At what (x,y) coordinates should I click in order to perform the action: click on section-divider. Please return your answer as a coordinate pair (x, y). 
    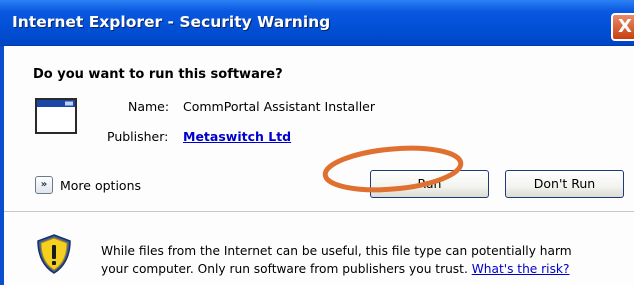
    Looking at the image, I should click on (319, 213).